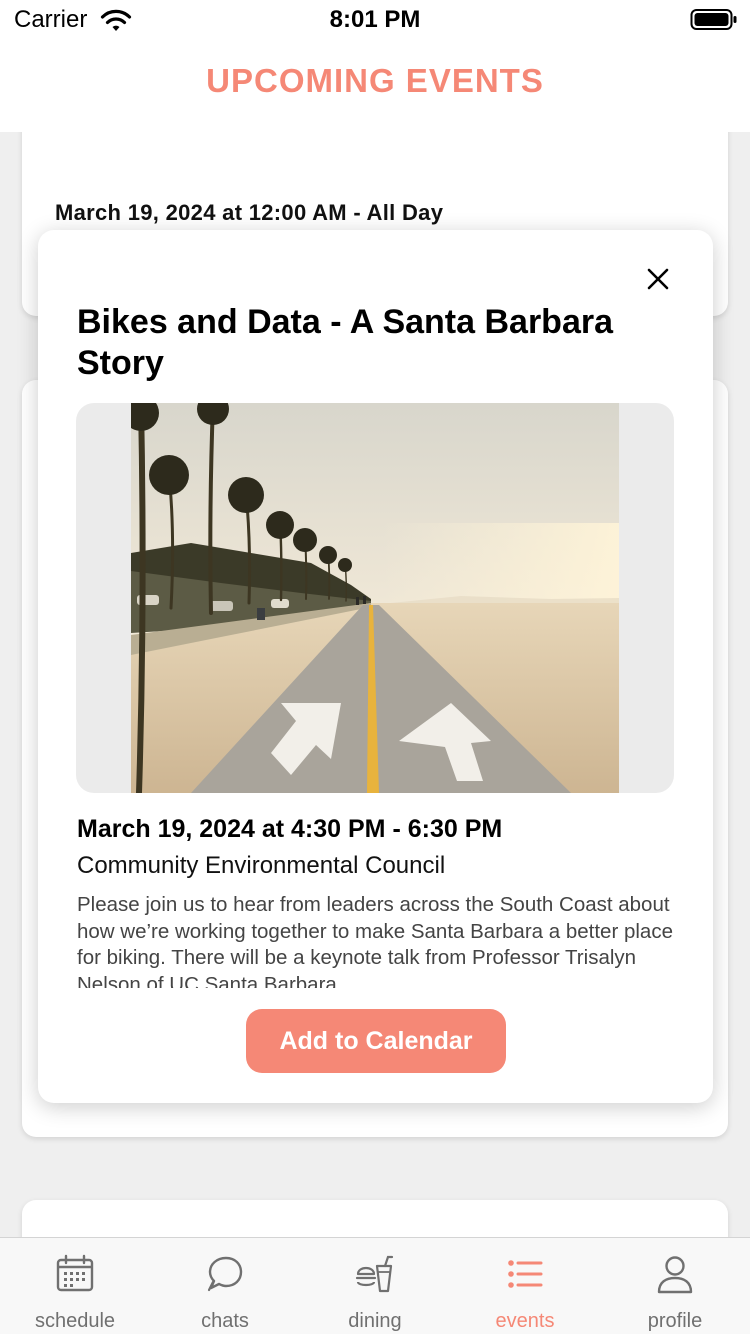 The image size is (750, 1334). Describe the element at coordinates (261, 865) in the screenshot. I see `event-organization: Community Environmental Council` at that location.